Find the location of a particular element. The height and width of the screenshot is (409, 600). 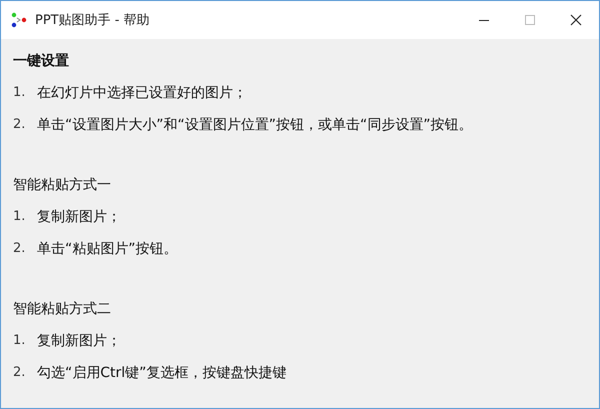

window-title: PPT贴图助手 - 帮助 is located at coordinates (92, 20).